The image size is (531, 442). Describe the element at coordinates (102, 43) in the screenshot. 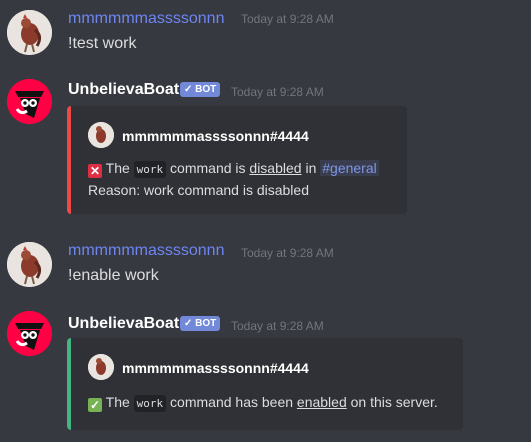

I see `message-content: !test work` at that location.